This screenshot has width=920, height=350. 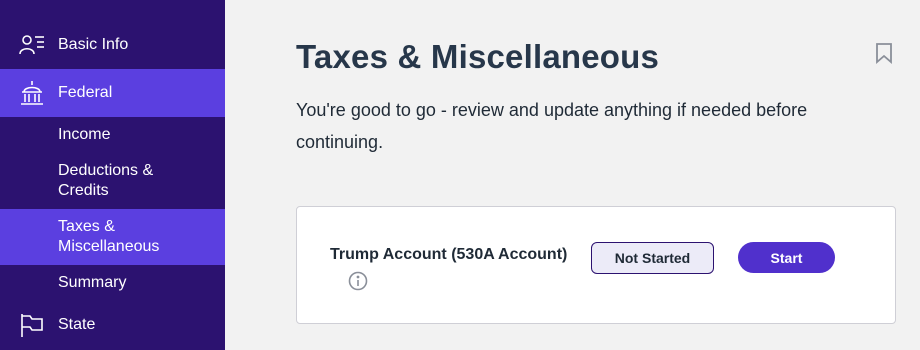 I want to click on sidebar-item-basic-info: Basic Info, so click(x=112, y=45).